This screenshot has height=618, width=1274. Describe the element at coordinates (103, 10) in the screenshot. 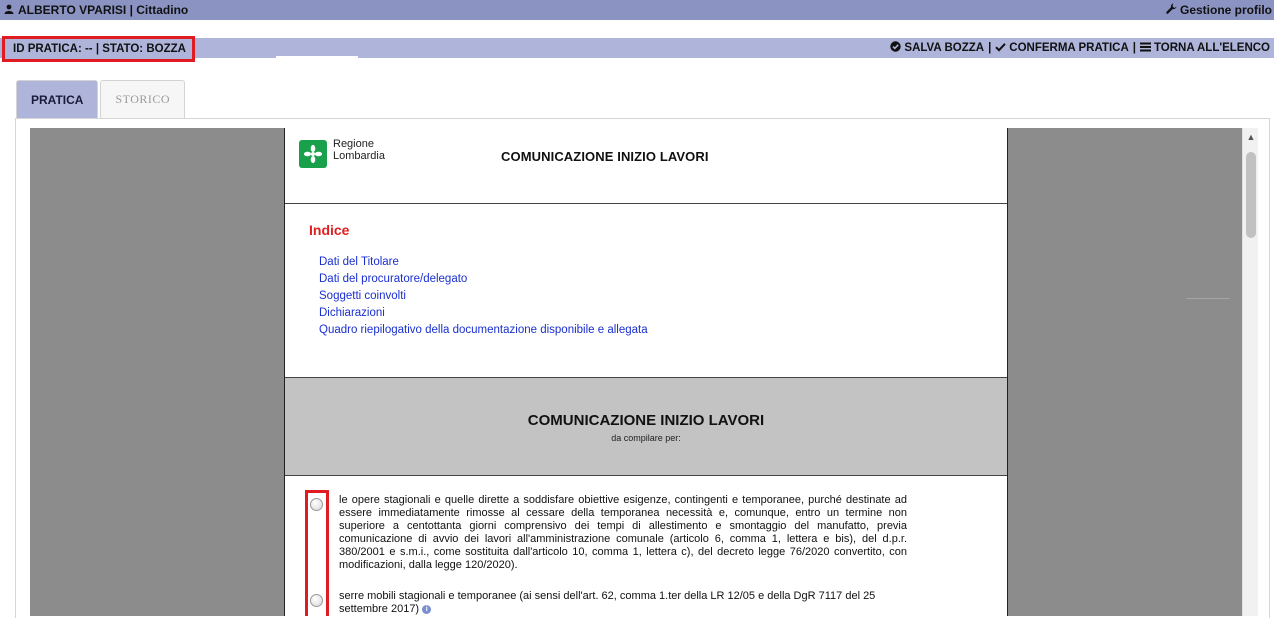

I see `user-label: ALBERTO VPARISI | Cittadino` at that location.